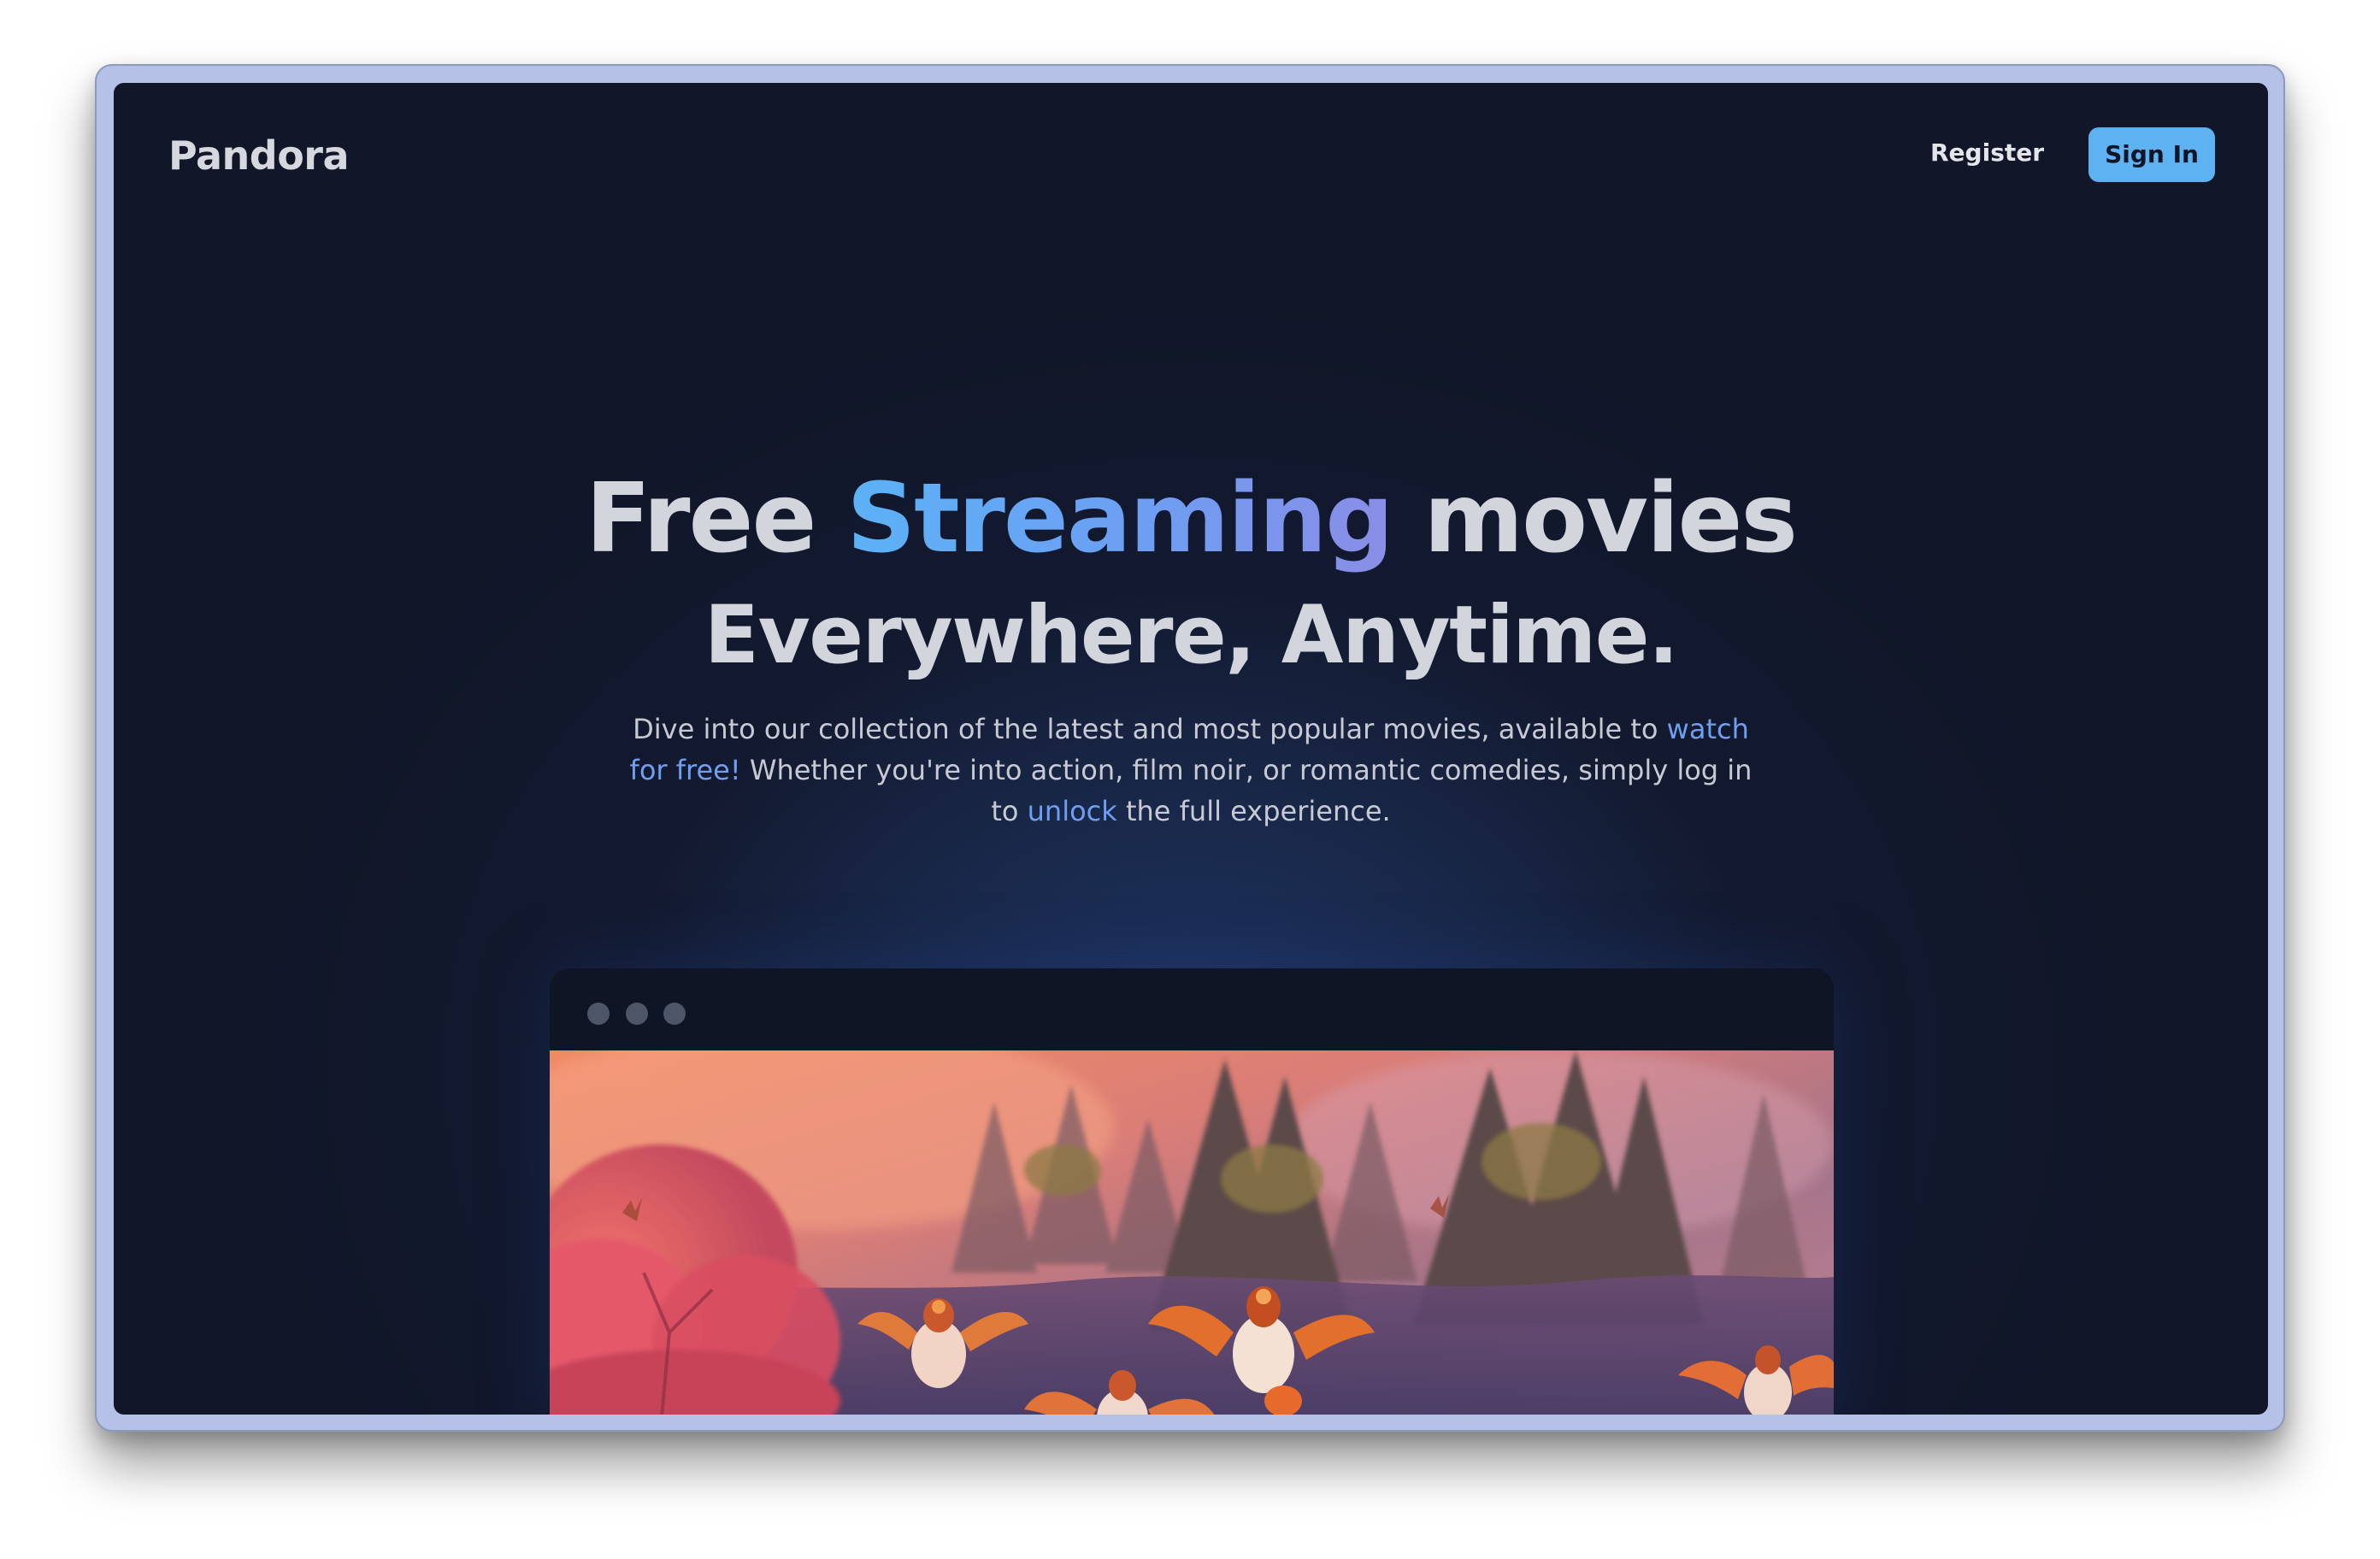 This screenshot has height=1559, width=2380. What do you see at coordinates (716, 518) in the screenshot?
I see `hero-title-part1: Free` at bounding box center [716, 518].